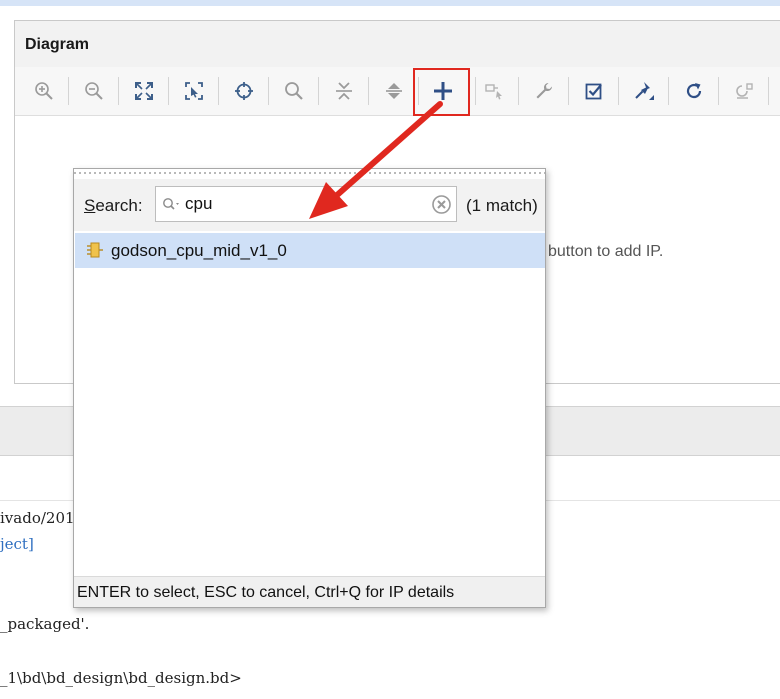 This screenshot has width=780, height=699. Describe the element at coordinates (172, 204) in the screenshot. I see `search-dropdown-icon` at that location.